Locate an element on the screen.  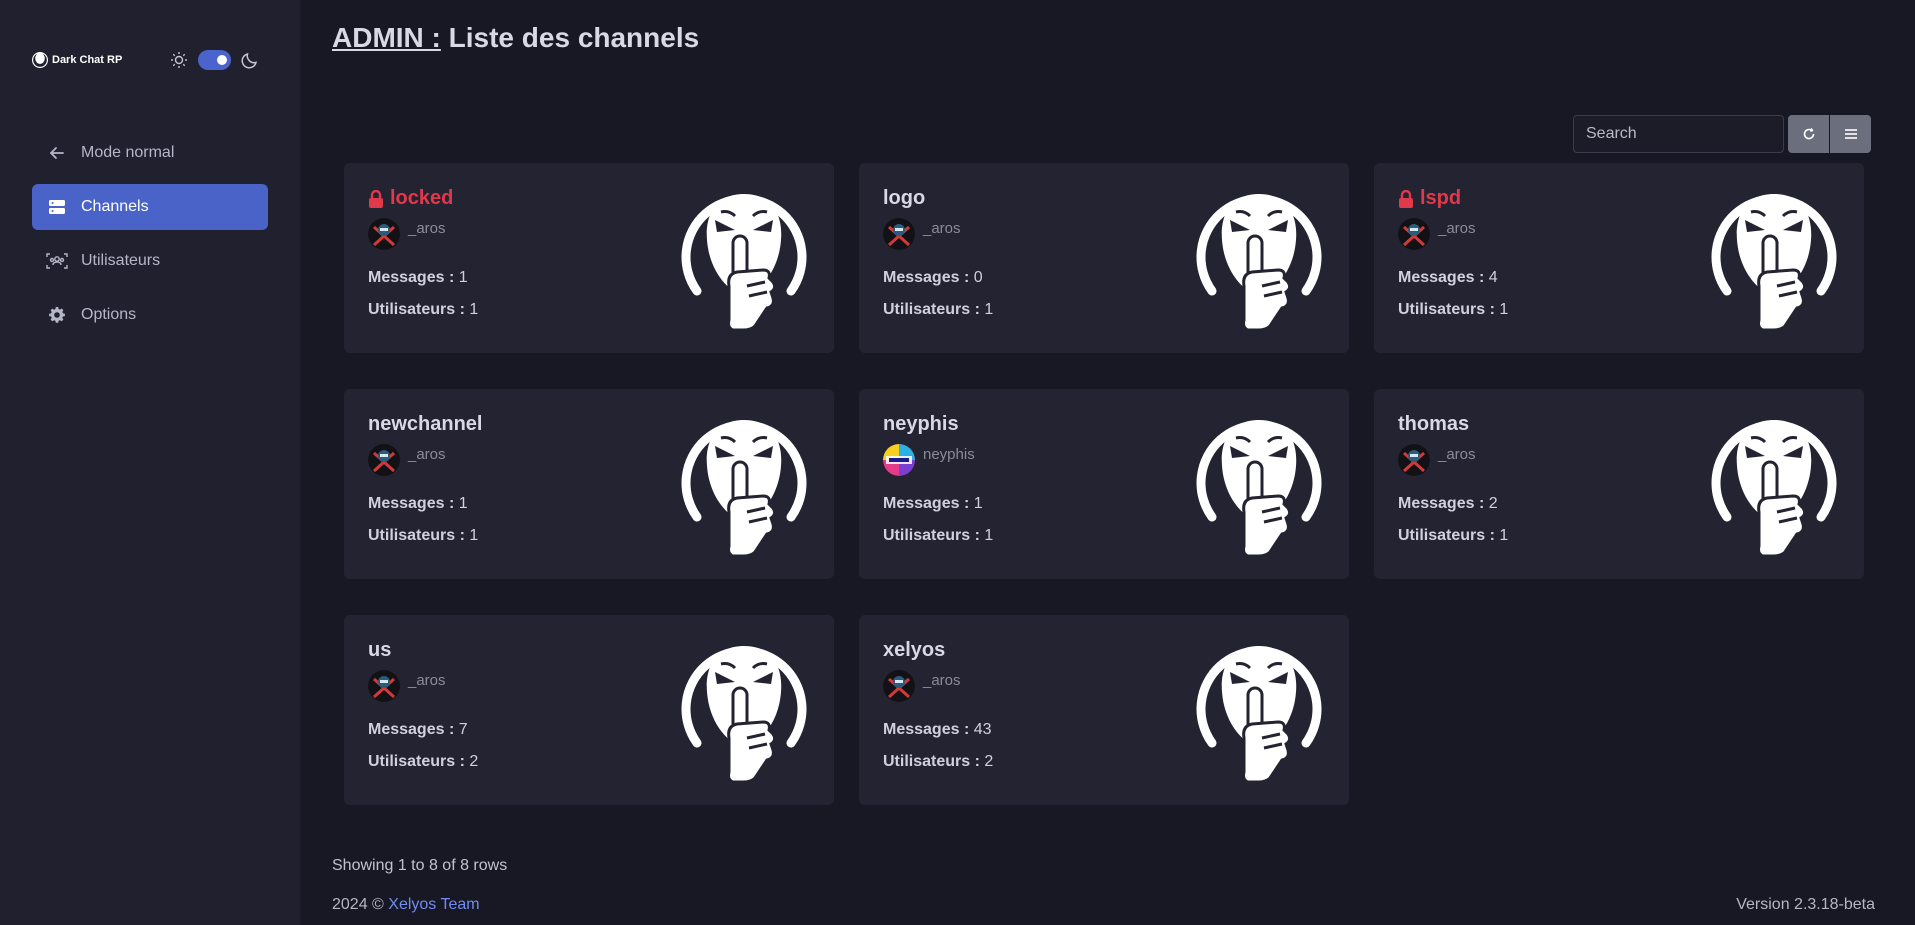
messages-count: Messages : 43 is located at coordinates (937, 730).